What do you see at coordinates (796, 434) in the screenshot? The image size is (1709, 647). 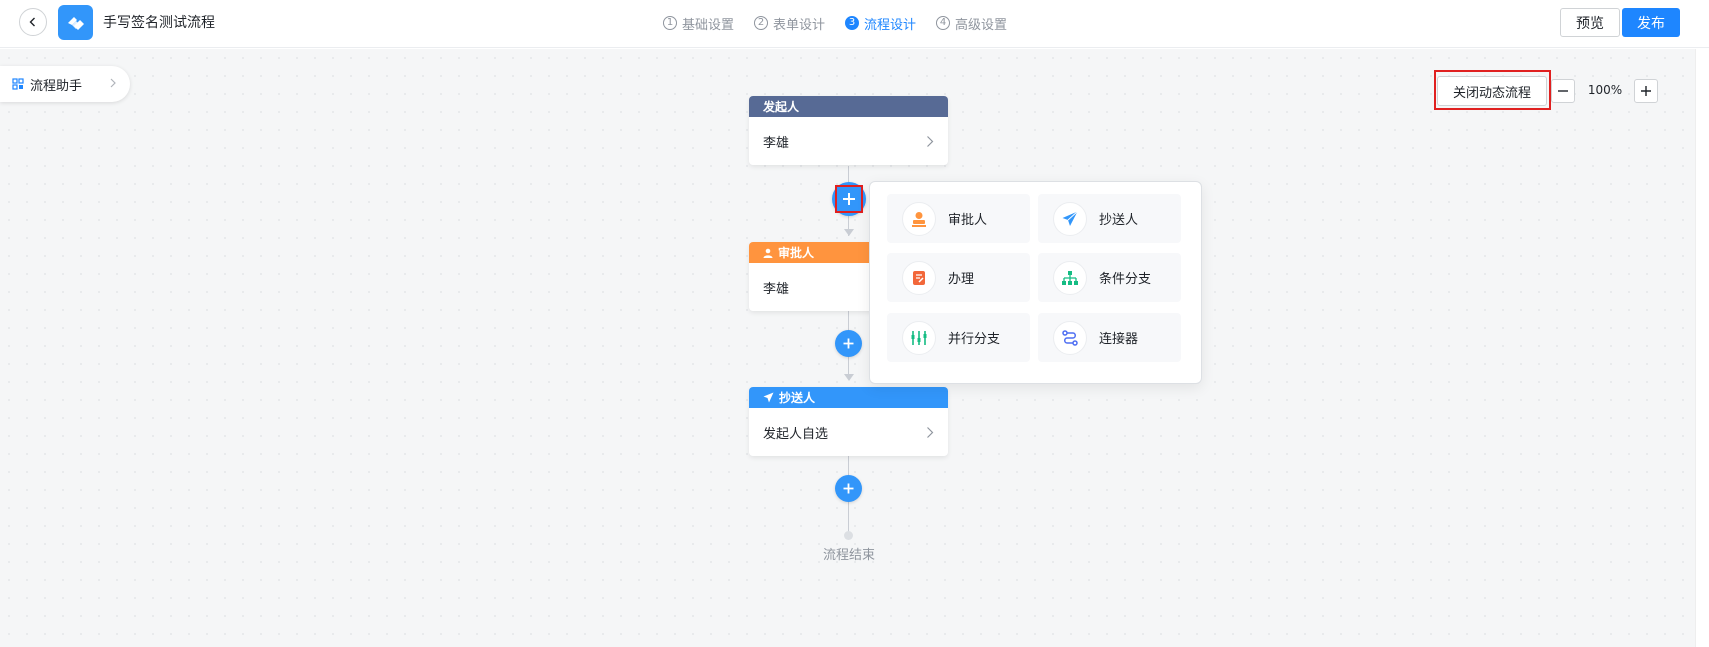 I see `node-value: 发起人自选` at bounding box center [796, 434].